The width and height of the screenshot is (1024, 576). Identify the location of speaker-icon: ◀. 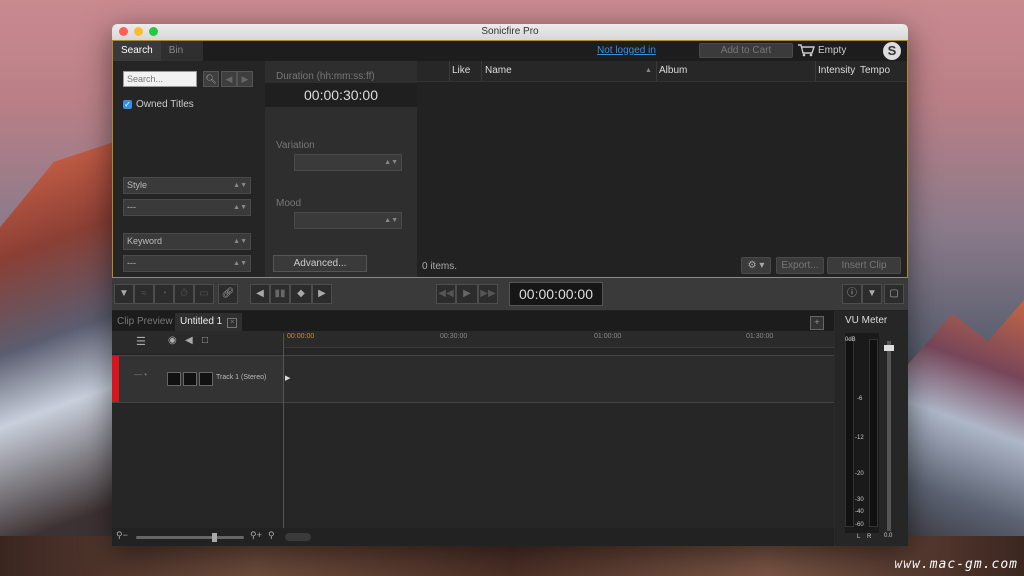
(189, 340).